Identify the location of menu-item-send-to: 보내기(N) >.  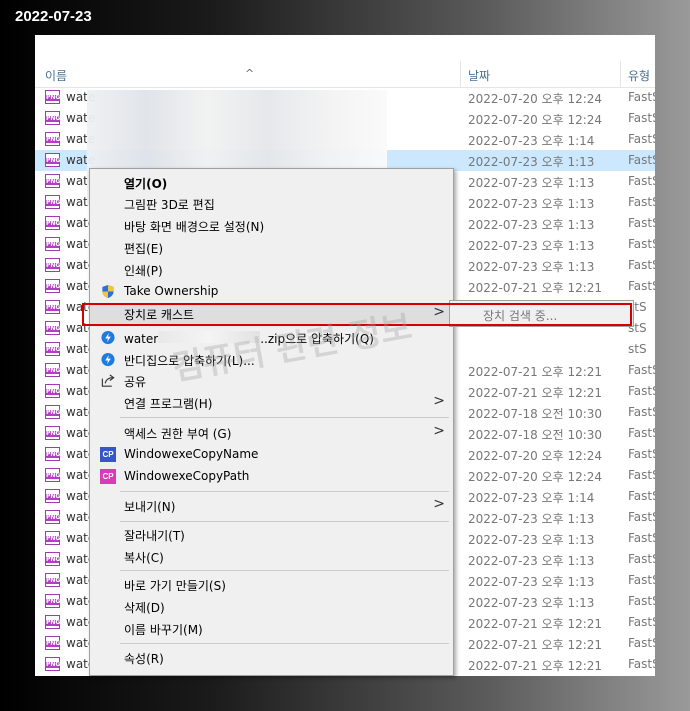
(271, 505).